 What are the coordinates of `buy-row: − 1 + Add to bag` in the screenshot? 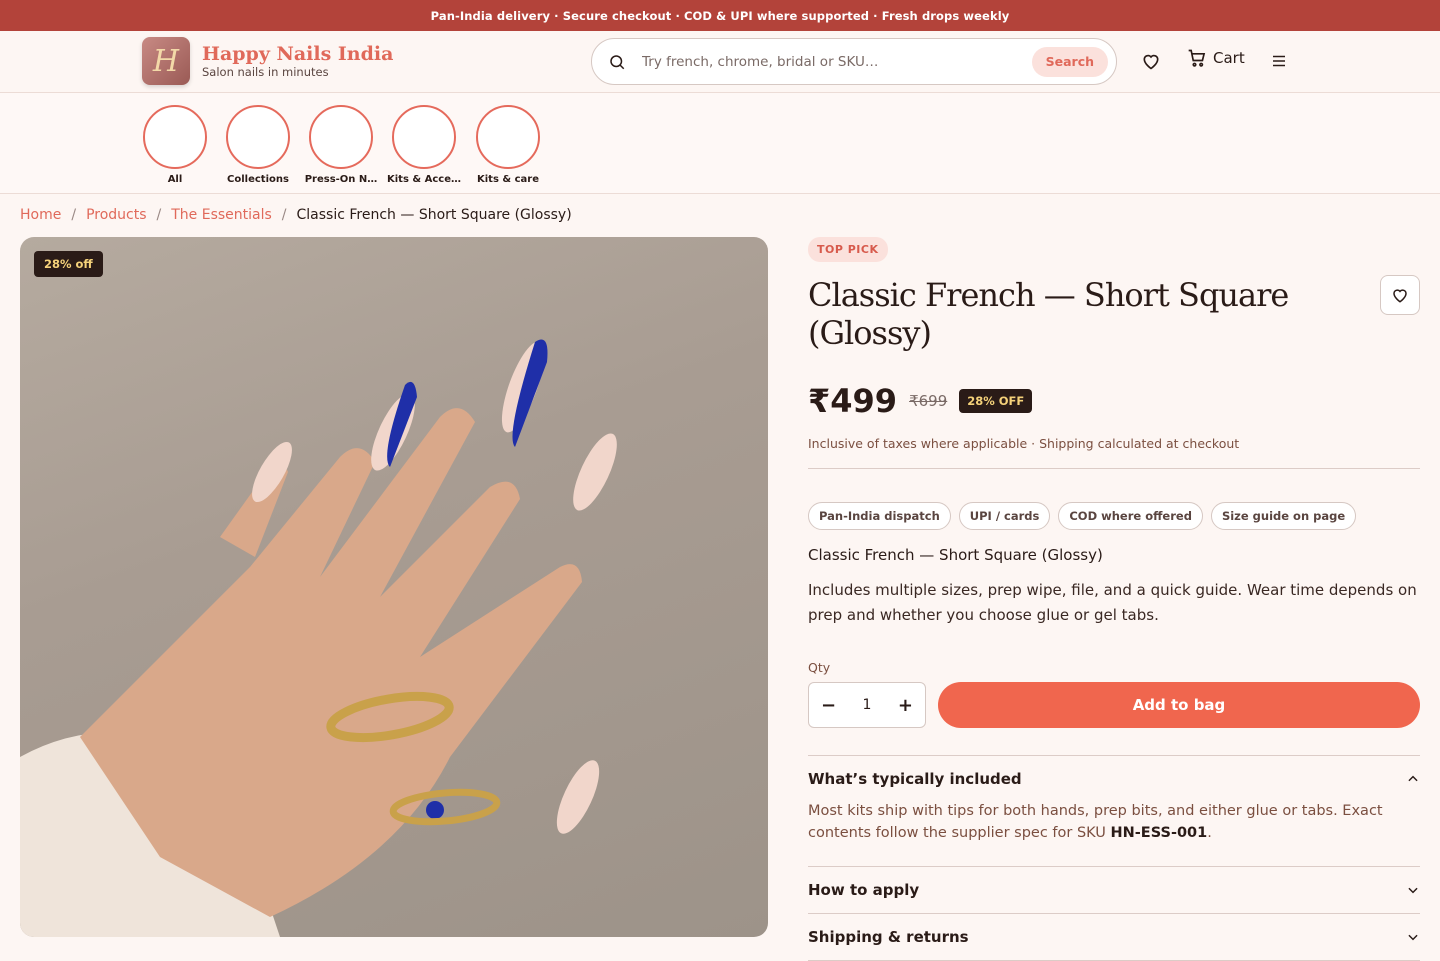 It's located at (1114, 705).